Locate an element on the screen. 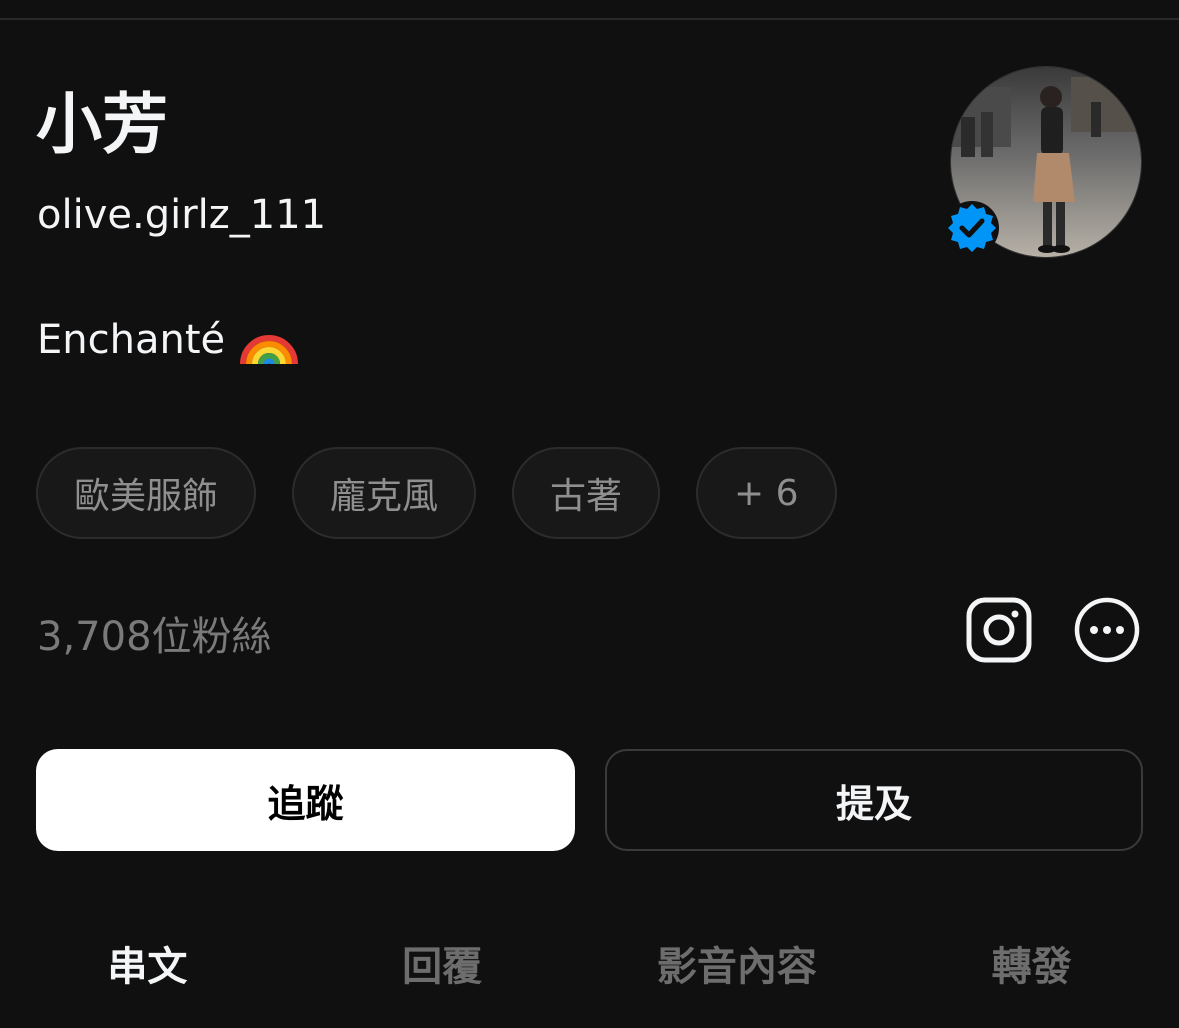  tab-reposts: 轉發 is located at coordinates (1031, 963).